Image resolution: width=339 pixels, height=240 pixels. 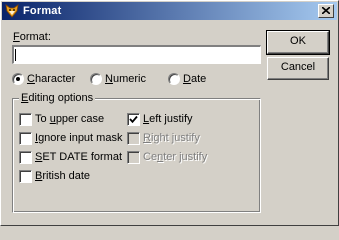 What do you see at coordinates (51, 79) in the screenshot?
I see `radio-character-label: Character` at bounding box center [51, 79].